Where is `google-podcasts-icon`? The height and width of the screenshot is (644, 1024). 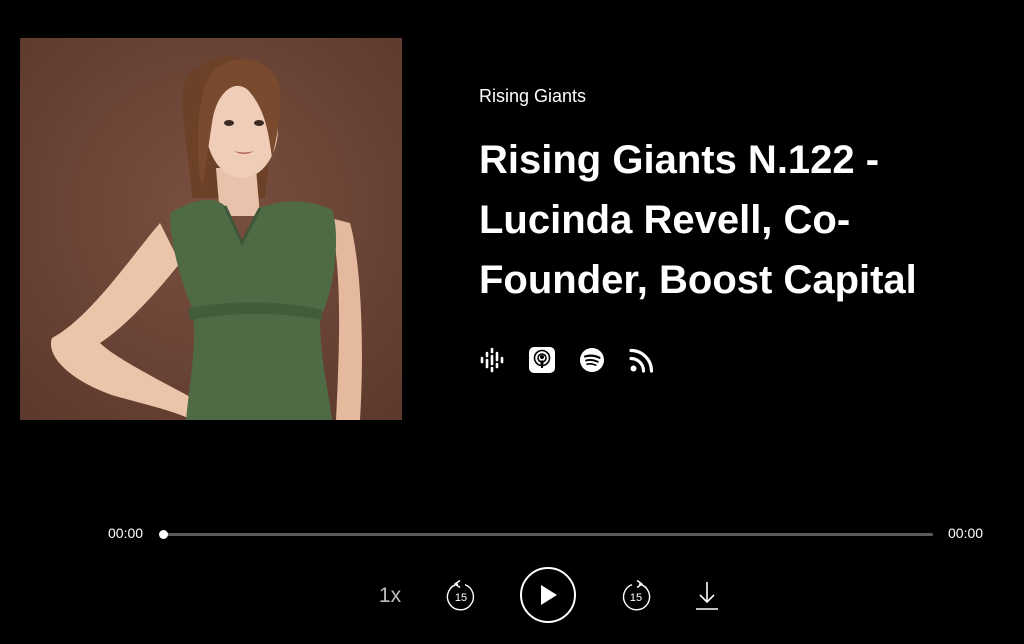 google-podcasts-icon is located at coordinates (492, 360).